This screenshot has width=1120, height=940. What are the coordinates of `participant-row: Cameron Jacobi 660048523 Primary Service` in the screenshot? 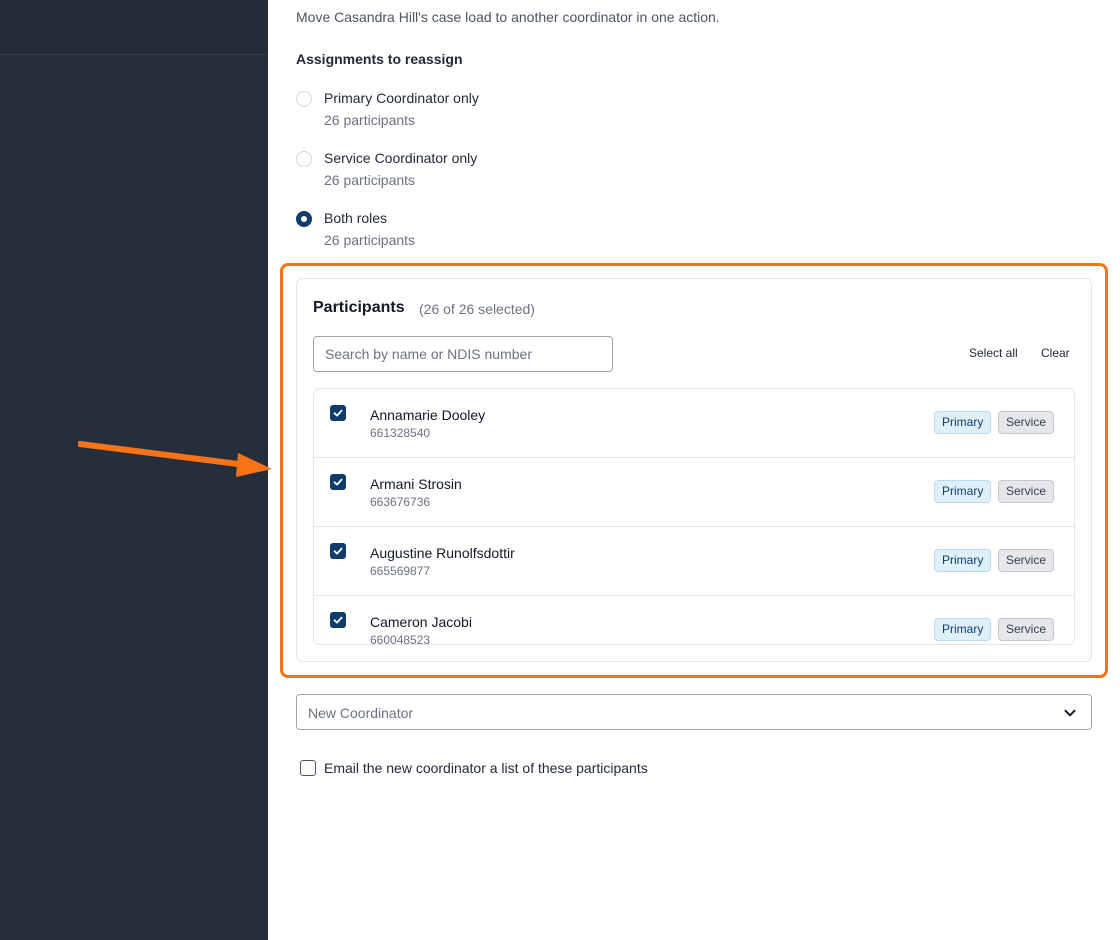 It's located at (694, 620).